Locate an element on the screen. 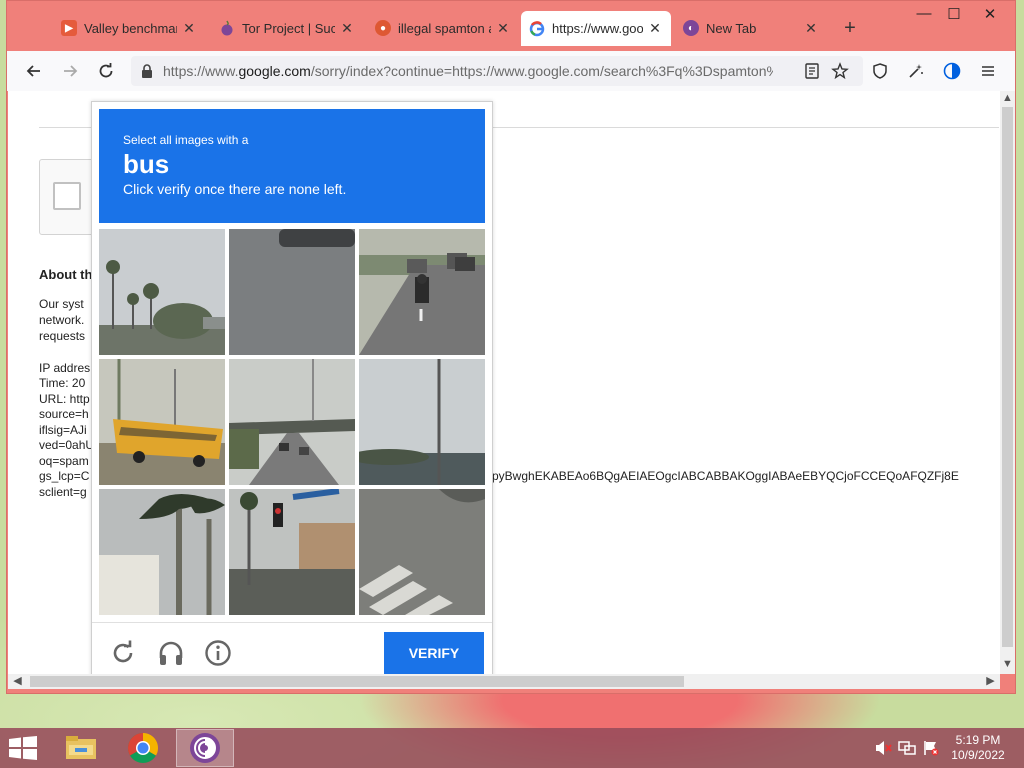  taskbar-file-explorer is located at coordinates (81, 748).